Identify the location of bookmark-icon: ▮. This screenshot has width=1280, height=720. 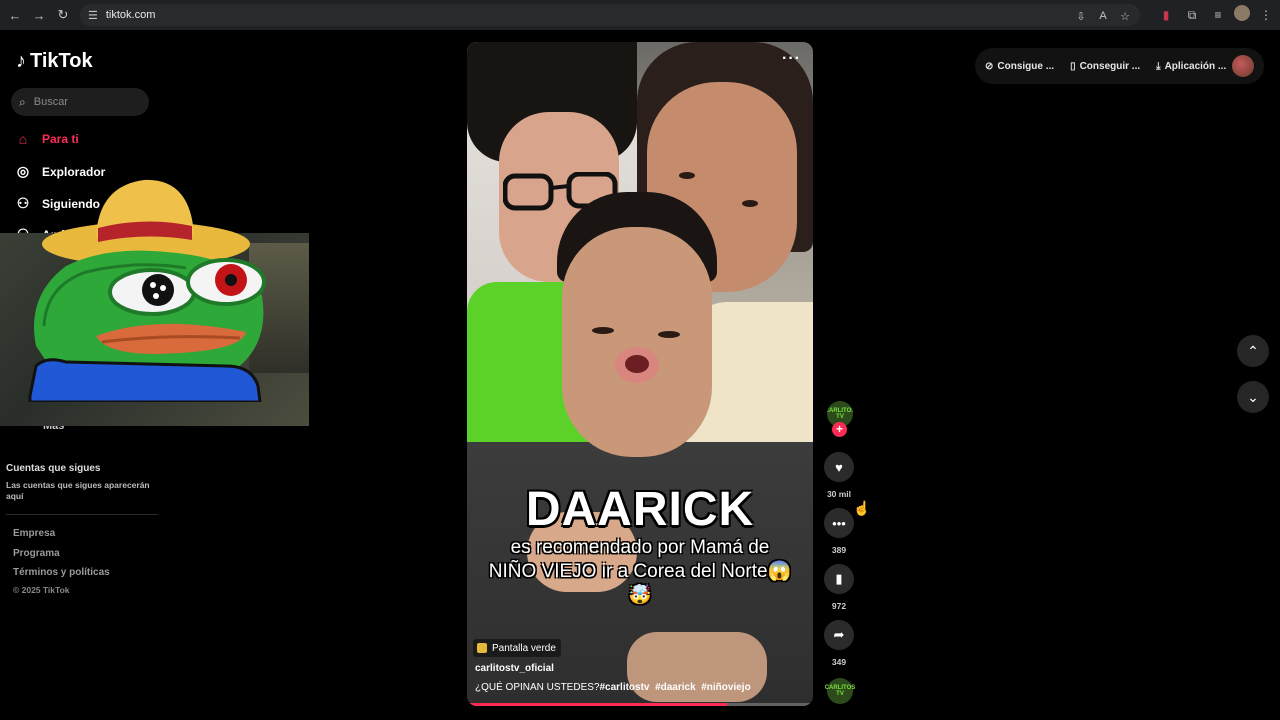
(839, 578).